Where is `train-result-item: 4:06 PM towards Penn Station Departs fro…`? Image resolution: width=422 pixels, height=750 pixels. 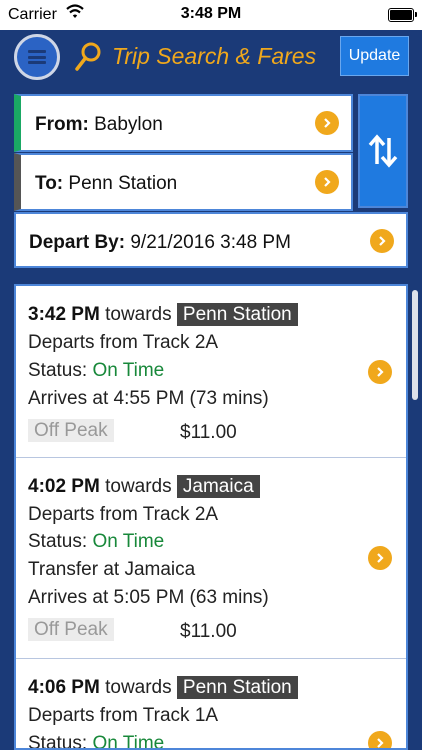 train-result-item: 4:06 PM towards Penn Station Departs fro… is located at coordinates (211, 704).